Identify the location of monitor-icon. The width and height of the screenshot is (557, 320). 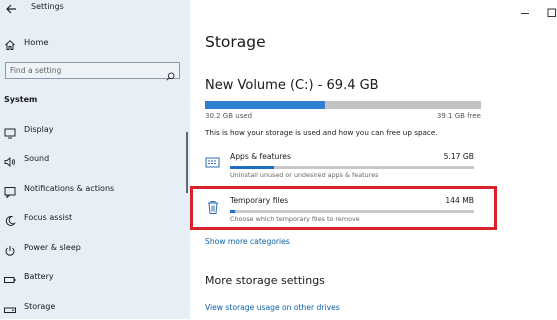
(10, 131).